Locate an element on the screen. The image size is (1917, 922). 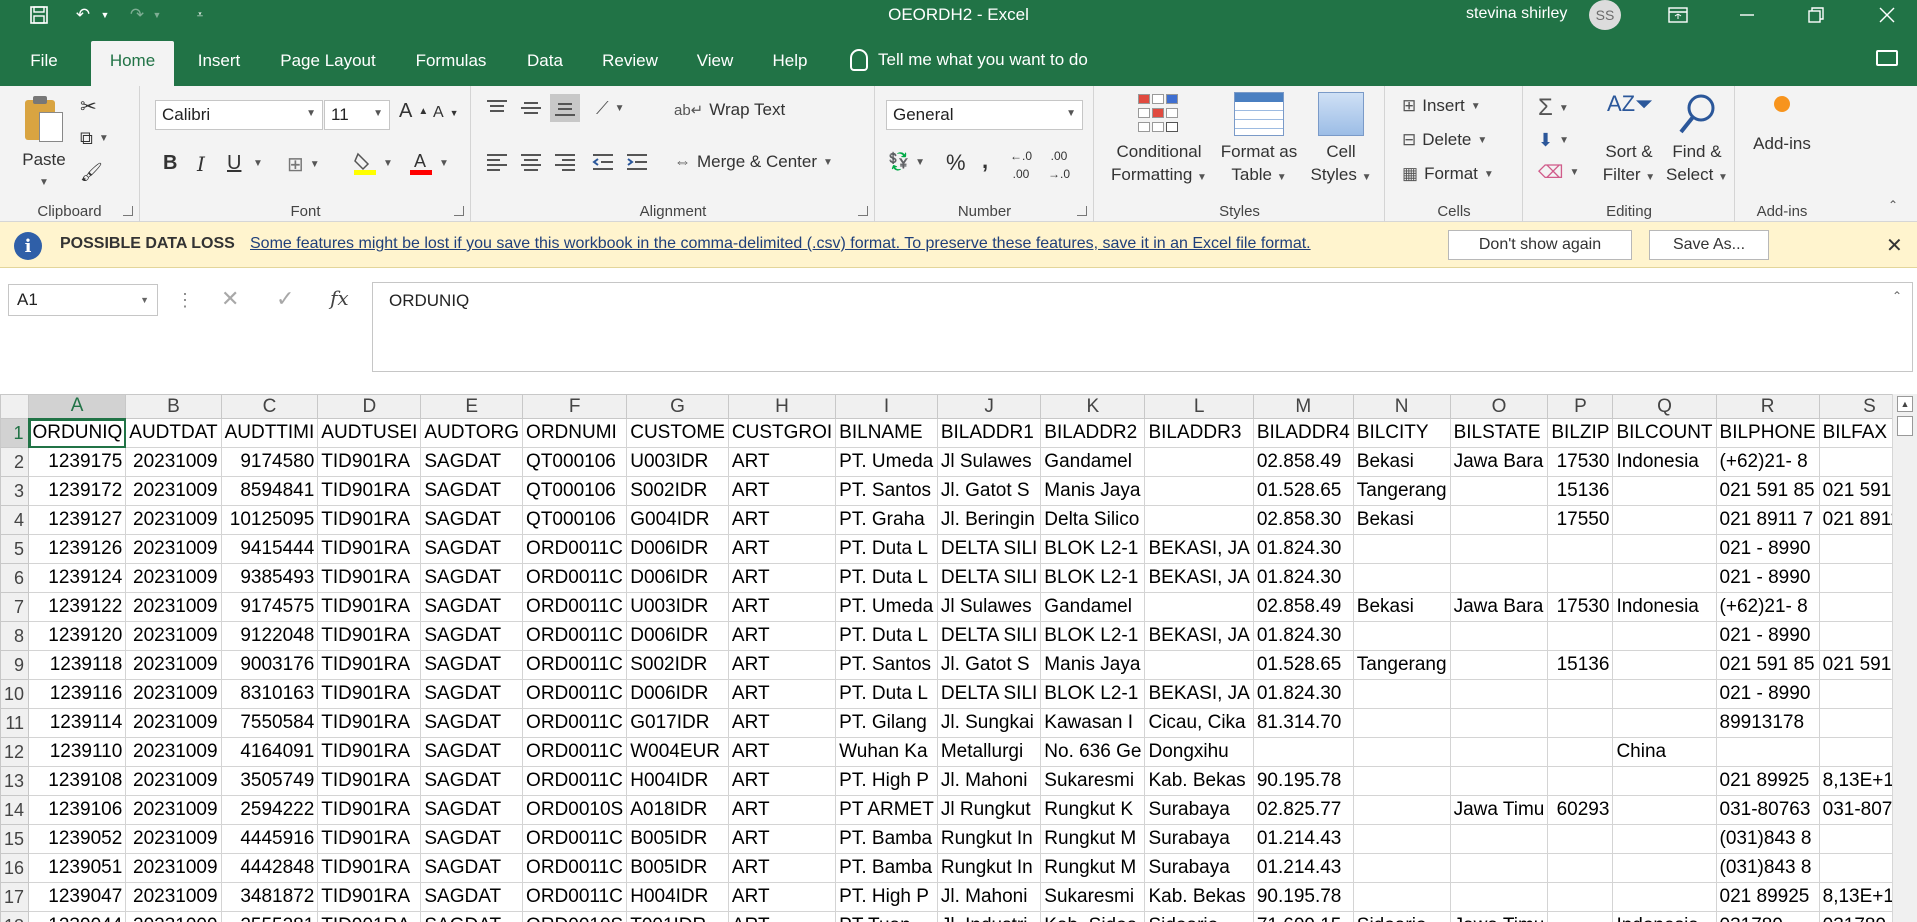
cell-c14: 2594222 is located at coordinates (269, 810).